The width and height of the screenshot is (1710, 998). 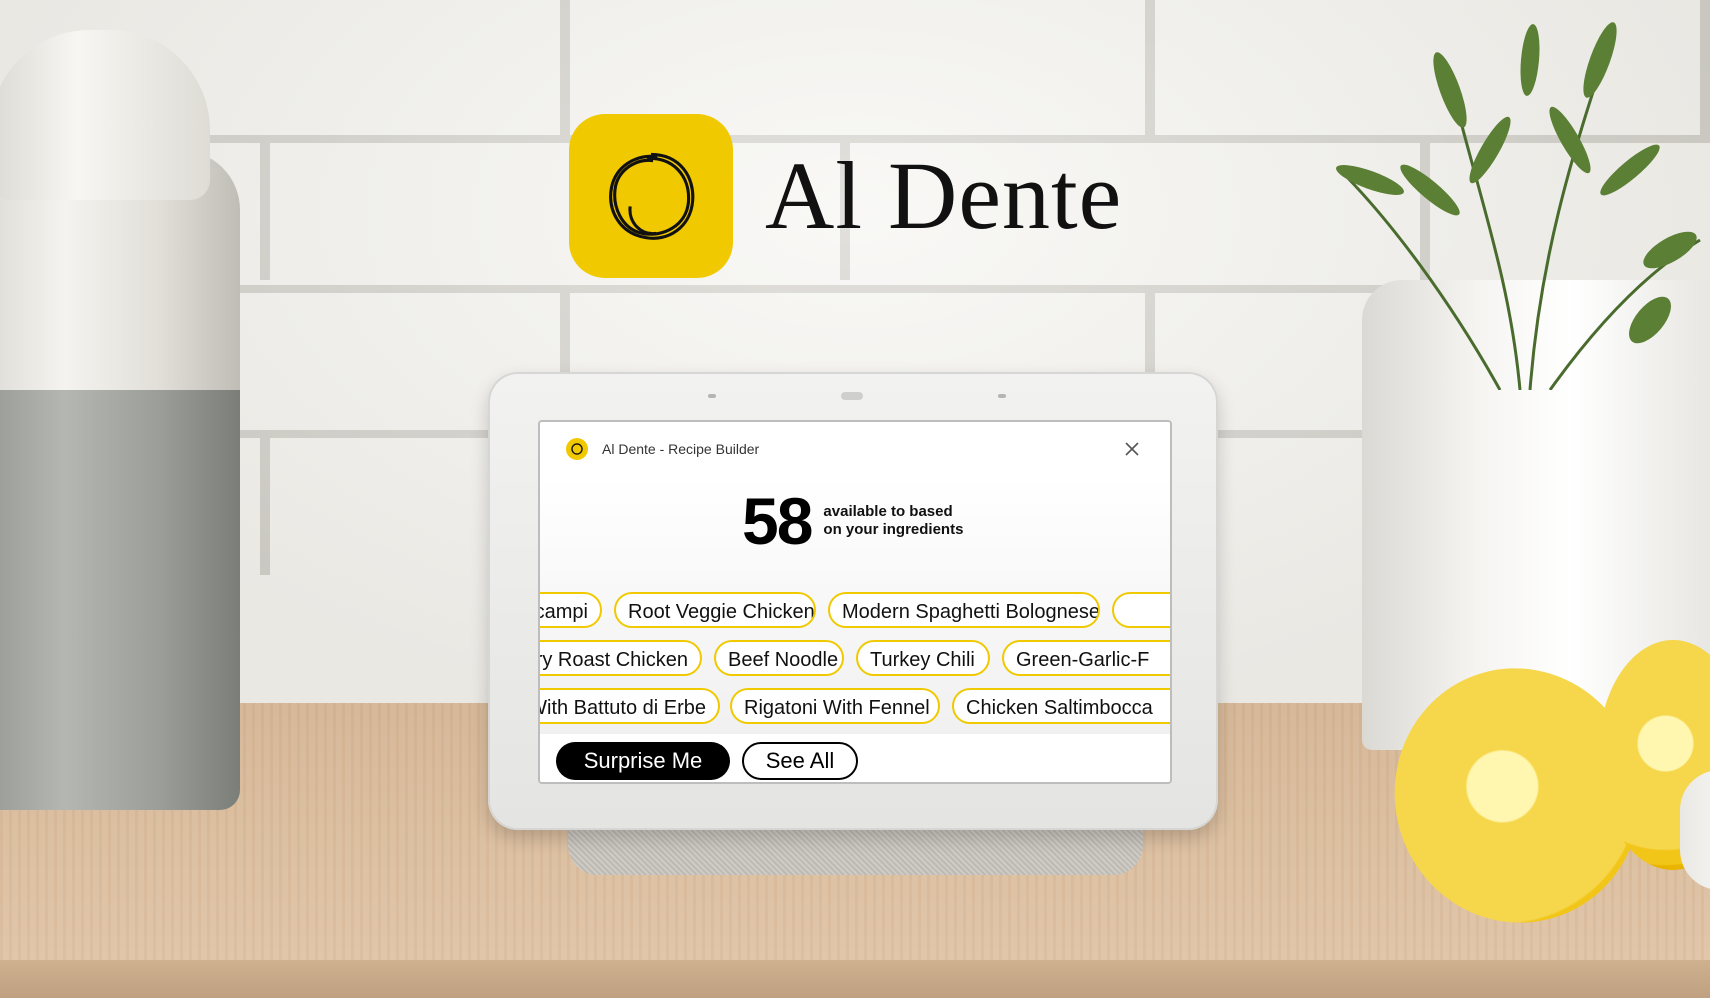 What do you see at coordinates (855, 979) in the screenshot?
I see `counter-edge` at bounding box center [855, 979].